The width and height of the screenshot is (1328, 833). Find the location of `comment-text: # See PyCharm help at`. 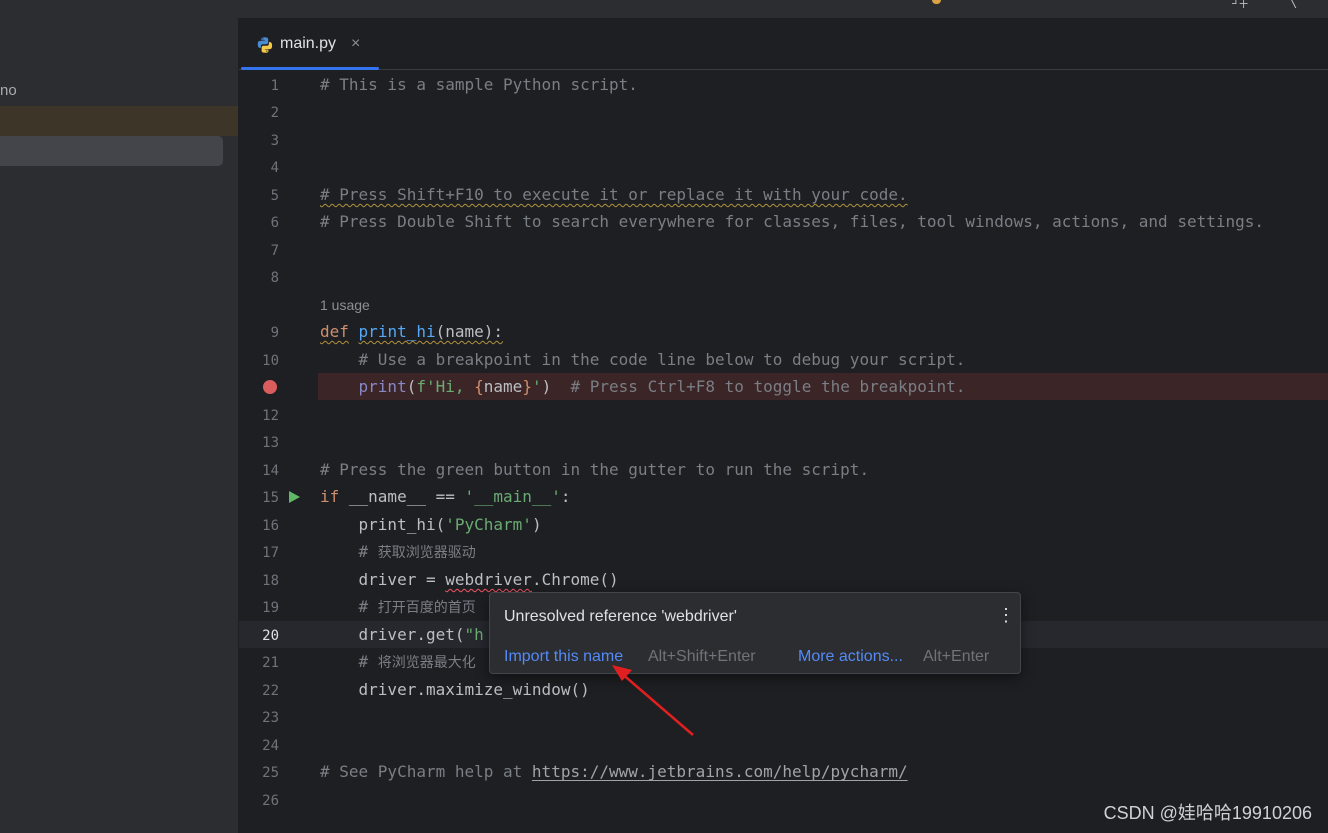

comment-text: # See PyCharm help at is located at coordinates (426, 771).